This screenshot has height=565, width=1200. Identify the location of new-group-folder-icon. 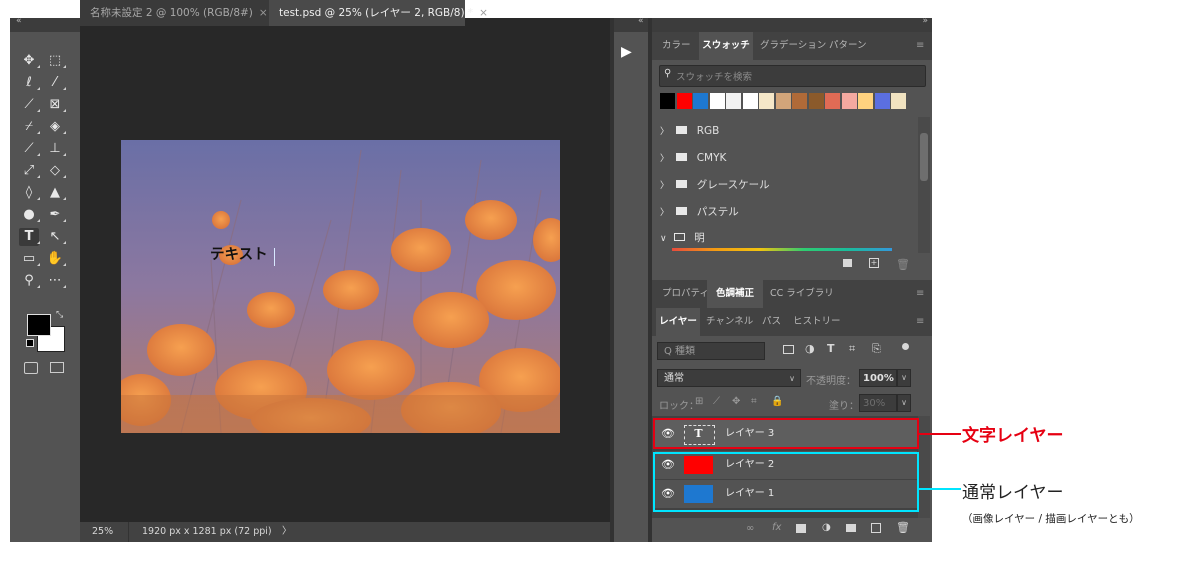
(847, 263).